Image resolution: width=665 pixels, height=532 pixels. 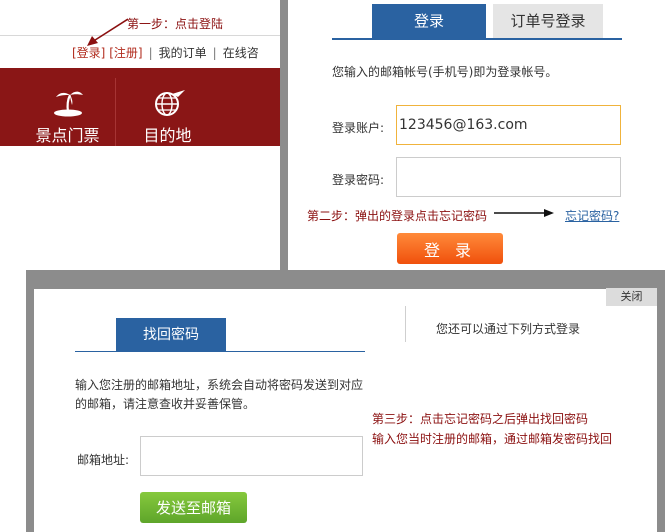 What do you see at coordinates (492, 439) in the screenshot?
I see `step3-line: 输入您当时注册的邮箱，通过邮箱发密码找回` at bounding box center [492, 439].